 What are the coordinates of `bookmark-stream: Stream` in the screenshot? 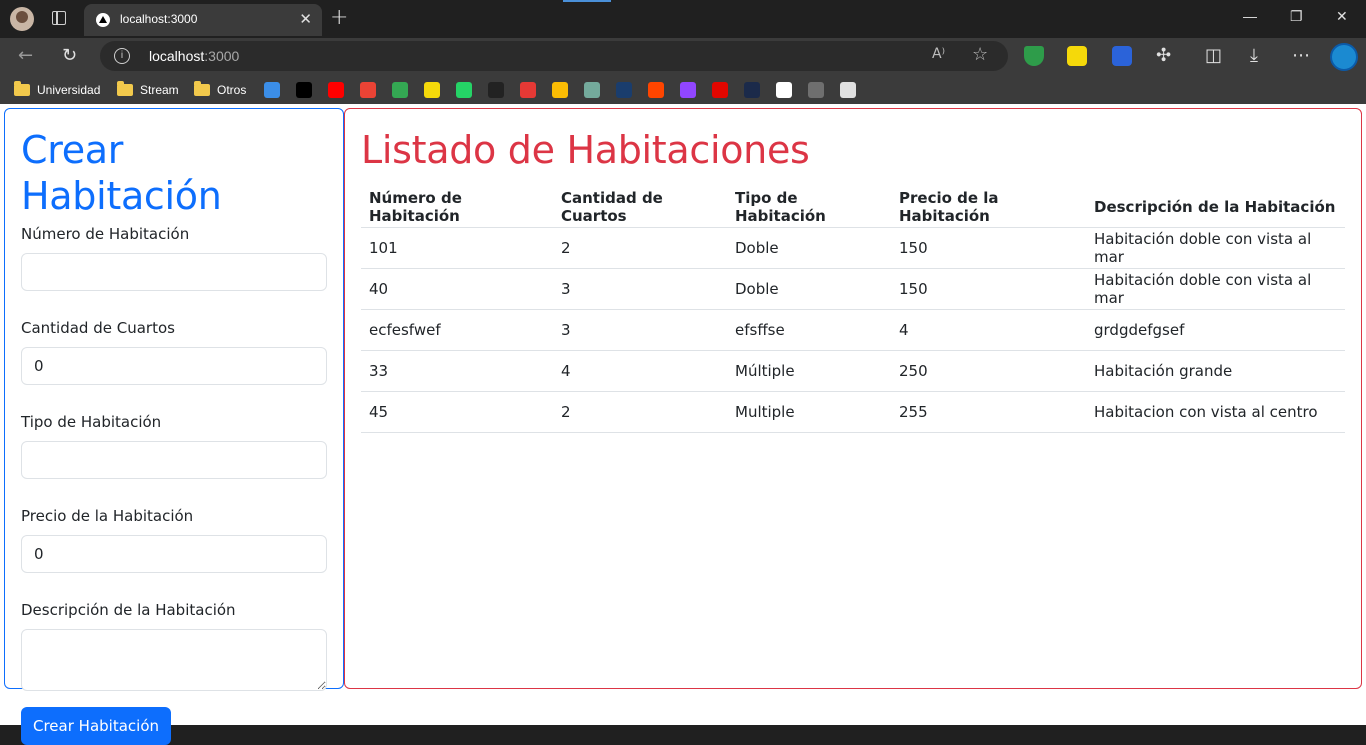 It's located at (148, 89).